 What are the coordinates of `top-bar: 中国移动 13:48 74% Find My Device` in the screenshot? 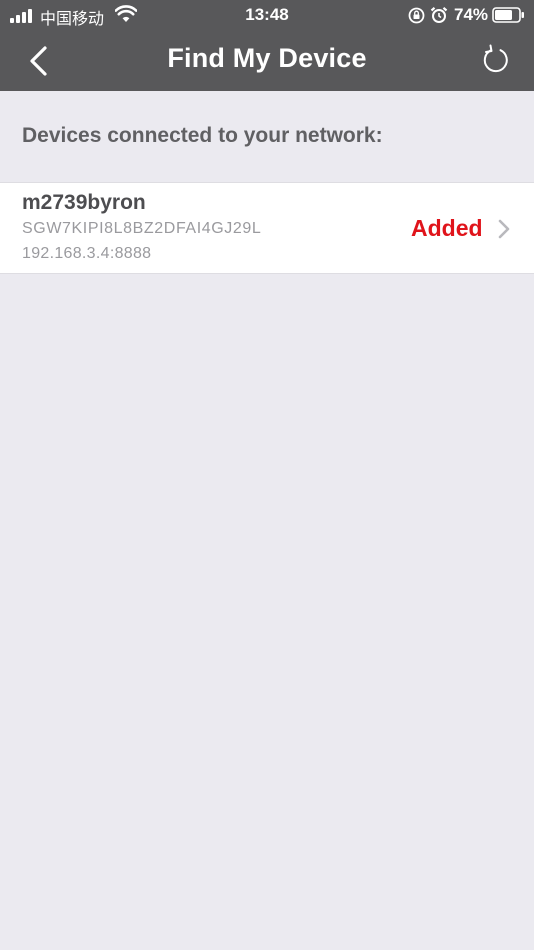 It's located at (267, 45).